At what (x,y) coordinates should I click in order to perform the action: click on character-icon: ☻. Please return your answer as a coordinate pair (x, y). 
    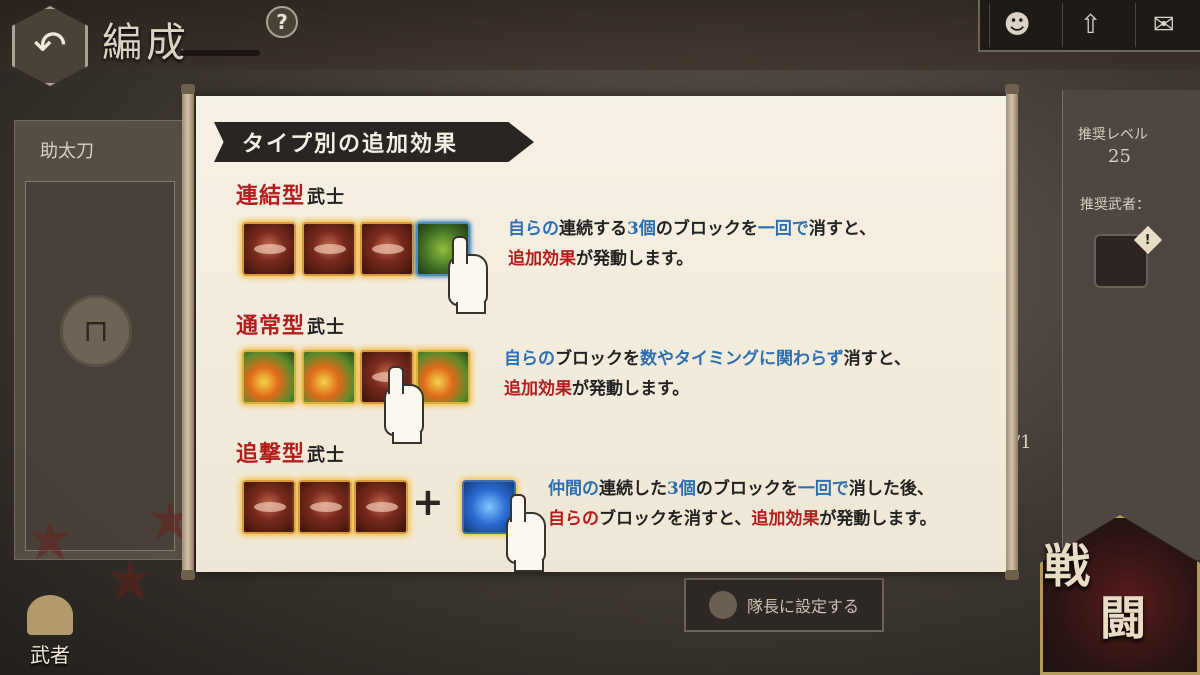
    Looking at the image, I should click on (1017, 25).